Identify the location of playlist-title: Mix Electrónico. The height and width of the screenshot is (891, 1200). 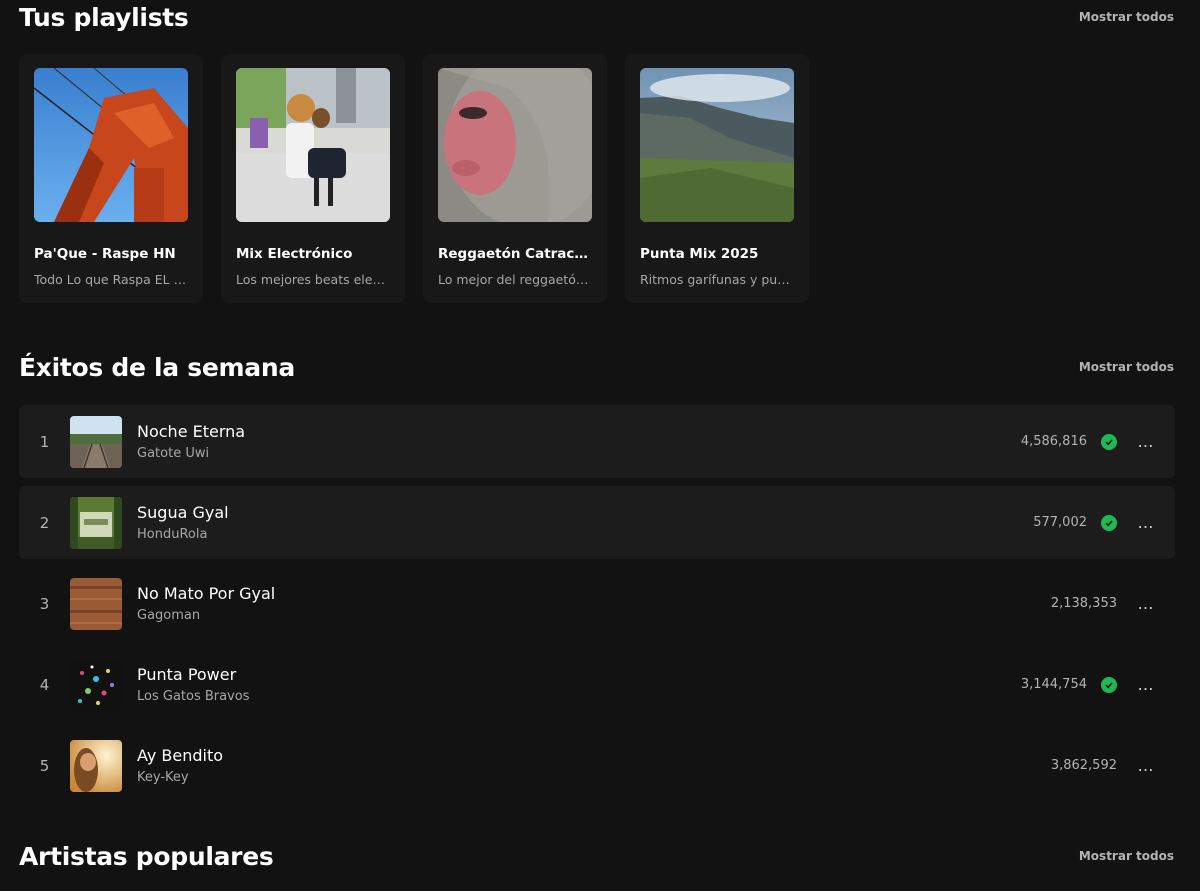
(294, 254).